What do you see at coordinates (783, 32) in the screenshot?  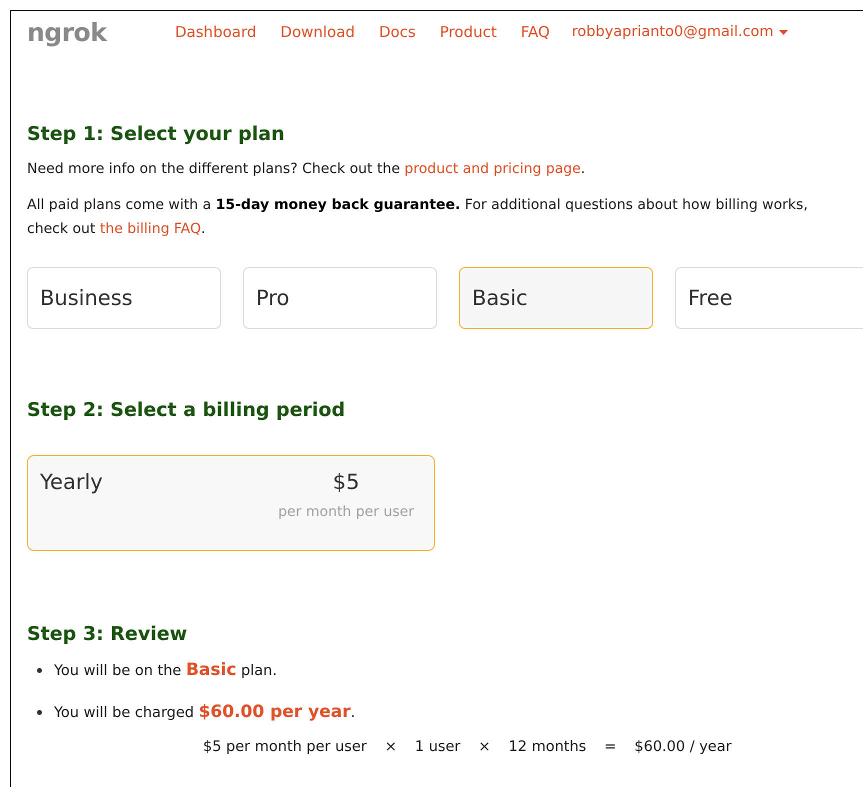 I see `caret-icon` at bounding box center [783, 32].